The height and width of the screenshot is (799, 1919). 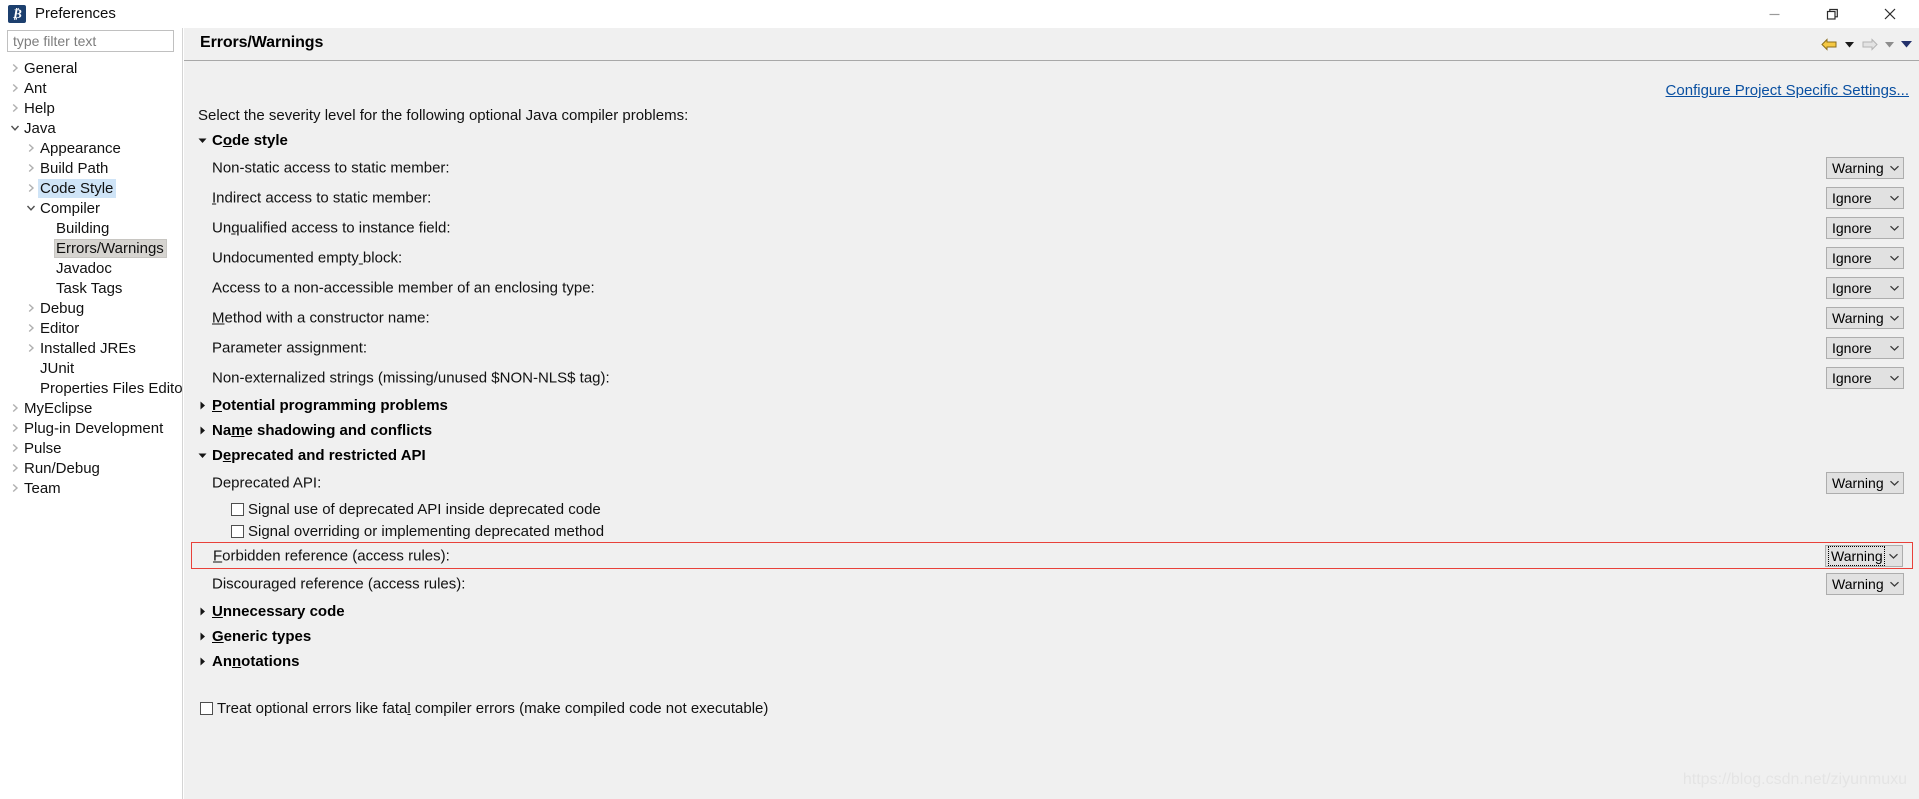 What do you see at coordinates (1832, 14) in the screenshot?
I see `restore-icon` at bounding box center [1832, 14].